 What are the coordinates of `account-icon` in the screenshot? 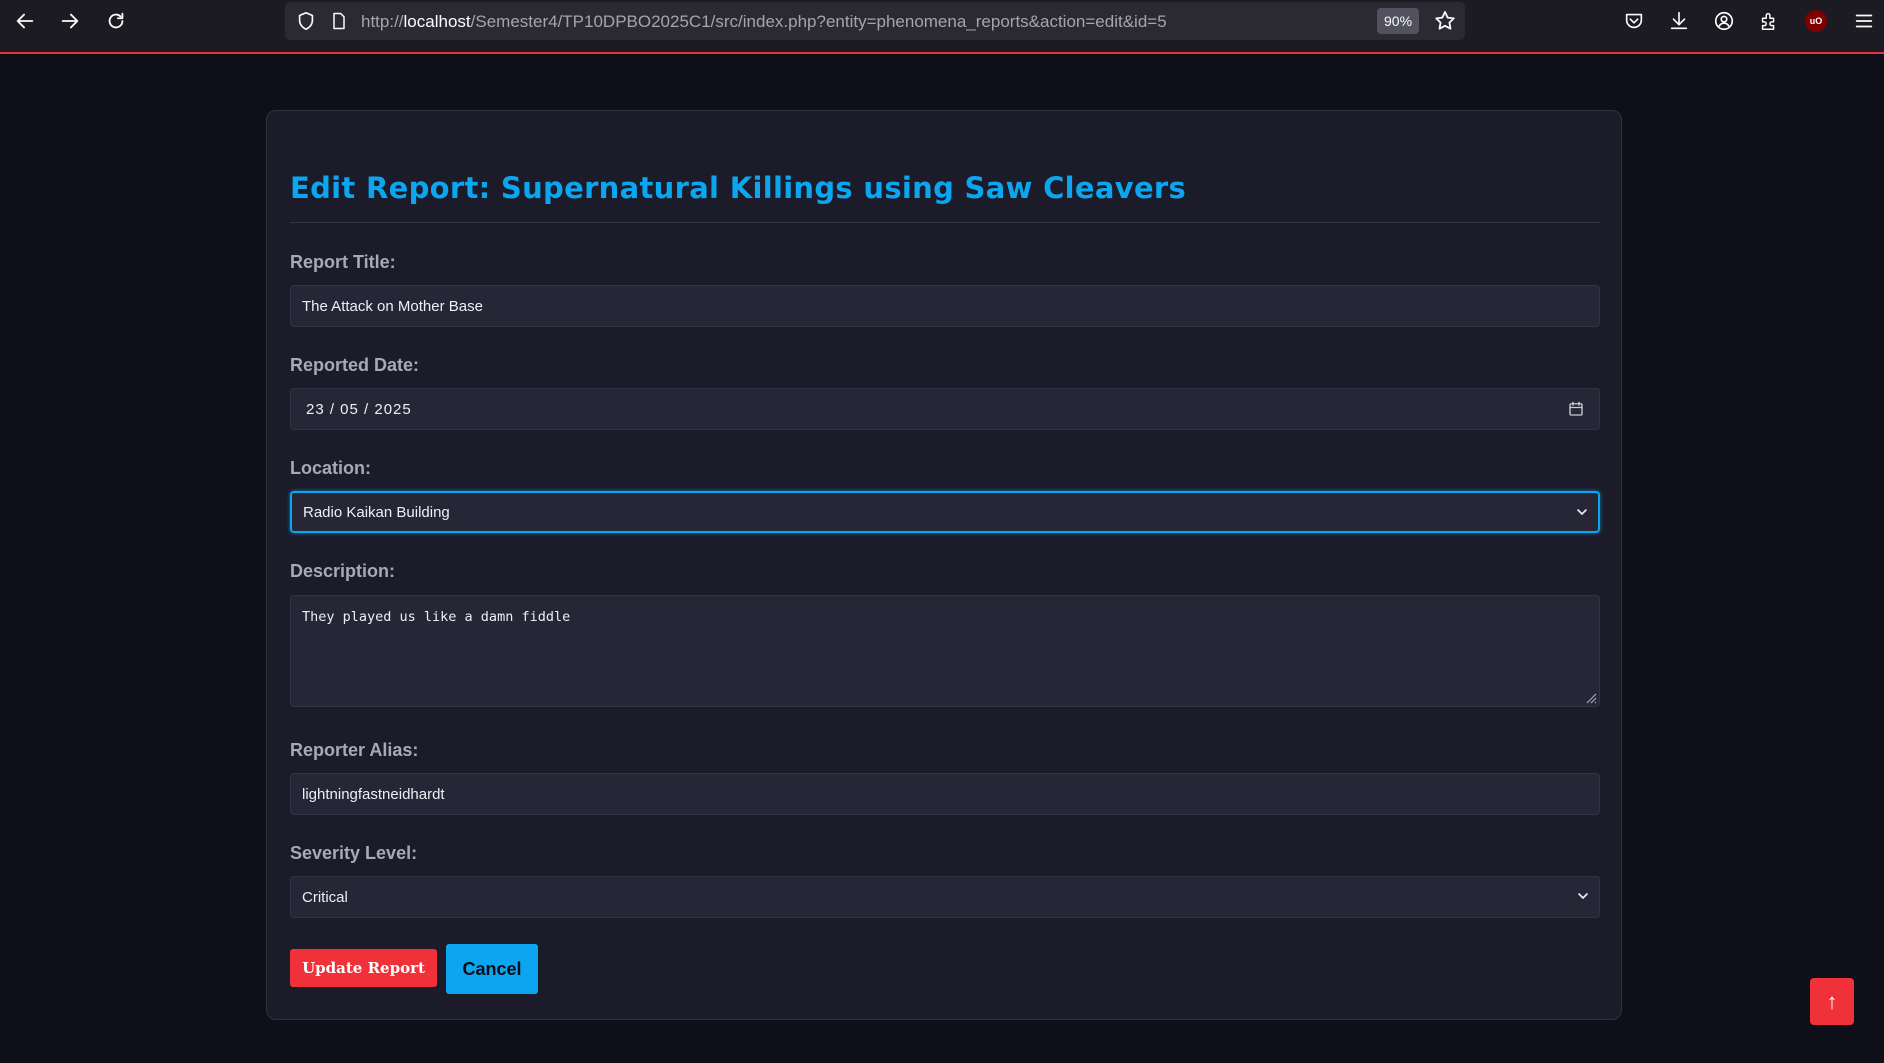 It's located at (1724, 21).